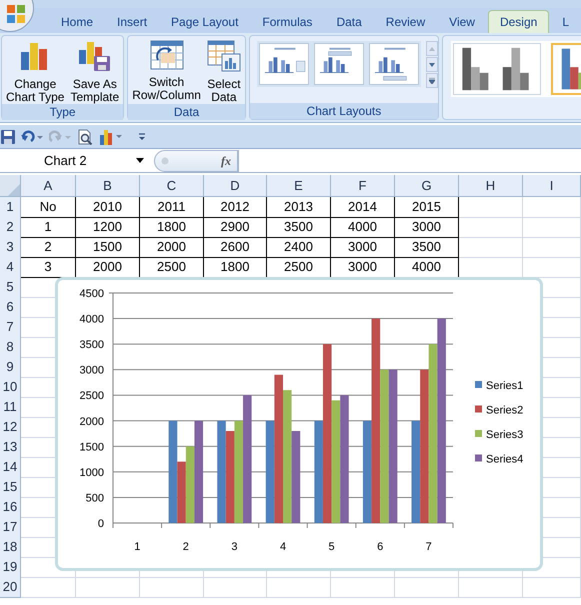 The image size is (581, 605). I want to click on table-cell: 2013, so click(299, 207).